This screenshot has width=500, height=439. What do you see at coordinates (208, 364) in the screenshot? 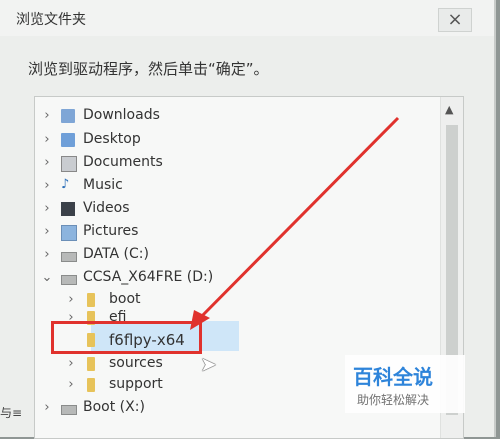
I see `mouse-cursor-icon: ➤` at bounding box center [208, 364].